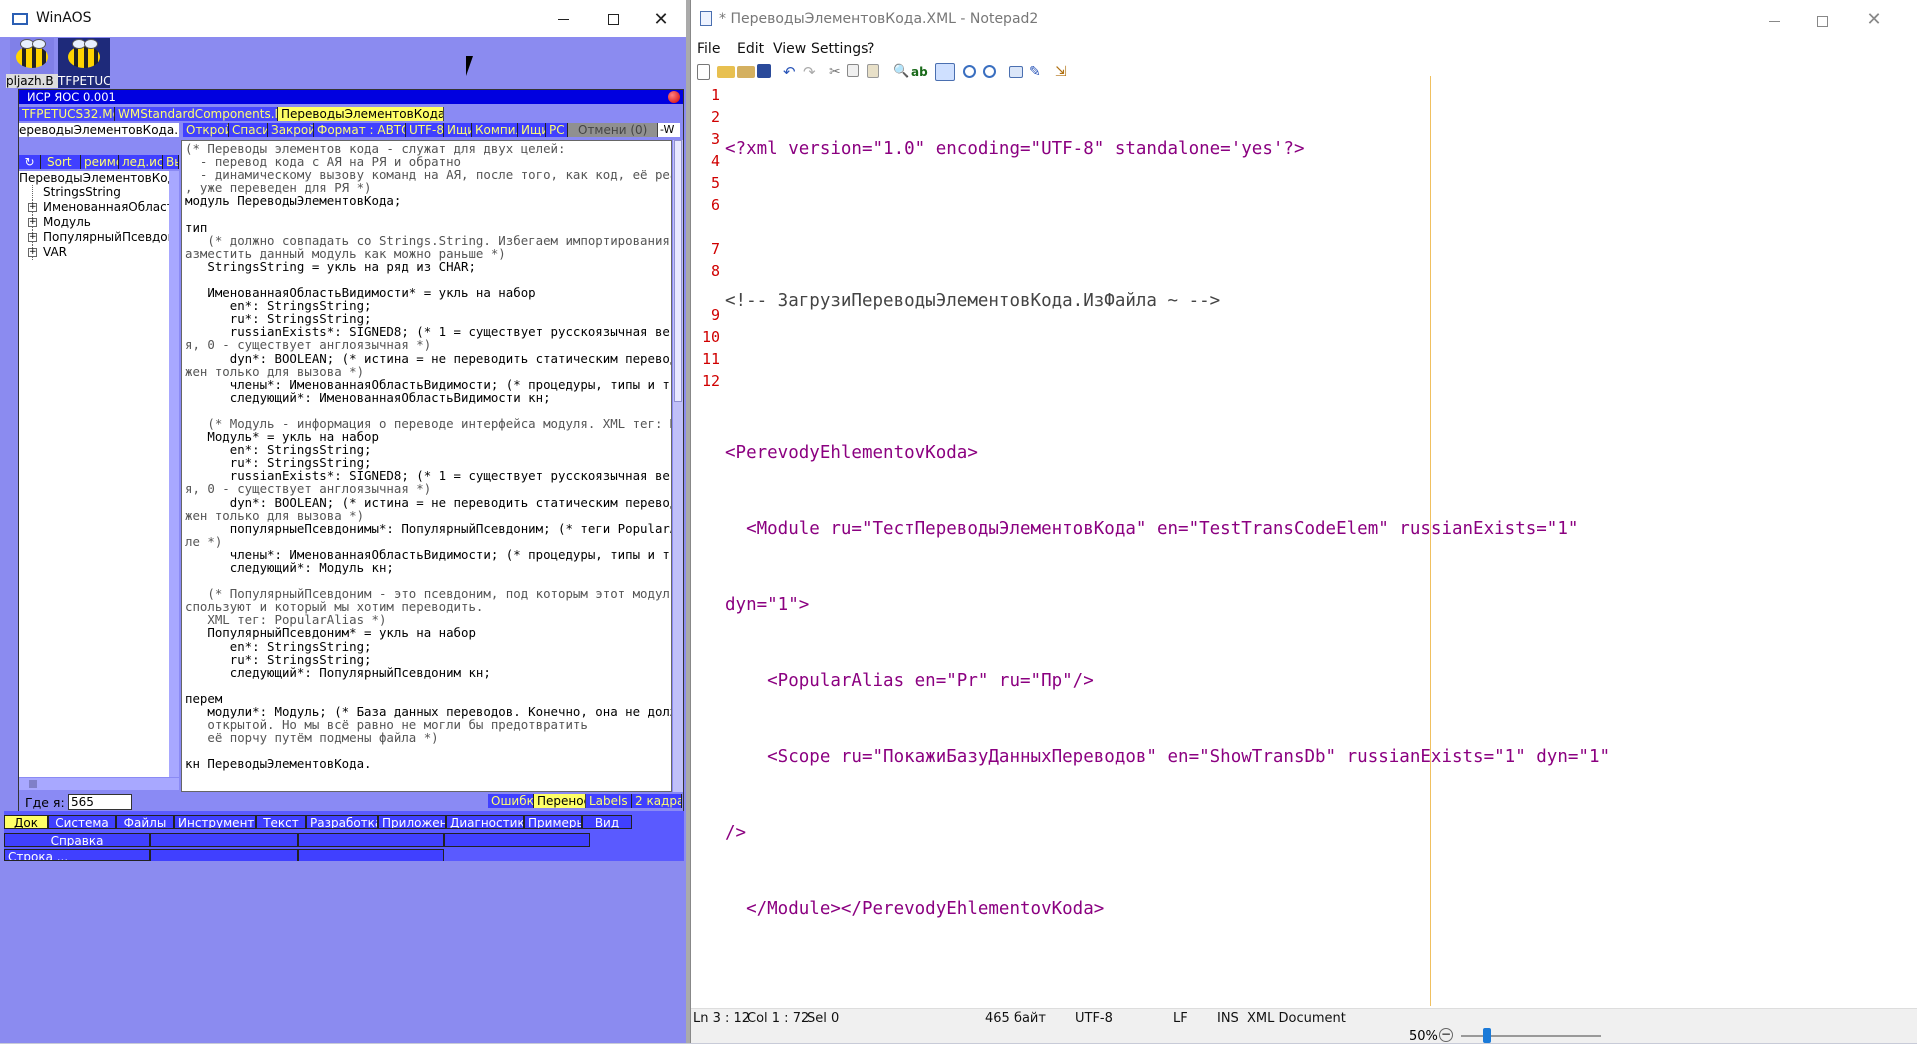 The image size is (1917, 1044). I want to click on open-folder-icon, so click(726, 72).